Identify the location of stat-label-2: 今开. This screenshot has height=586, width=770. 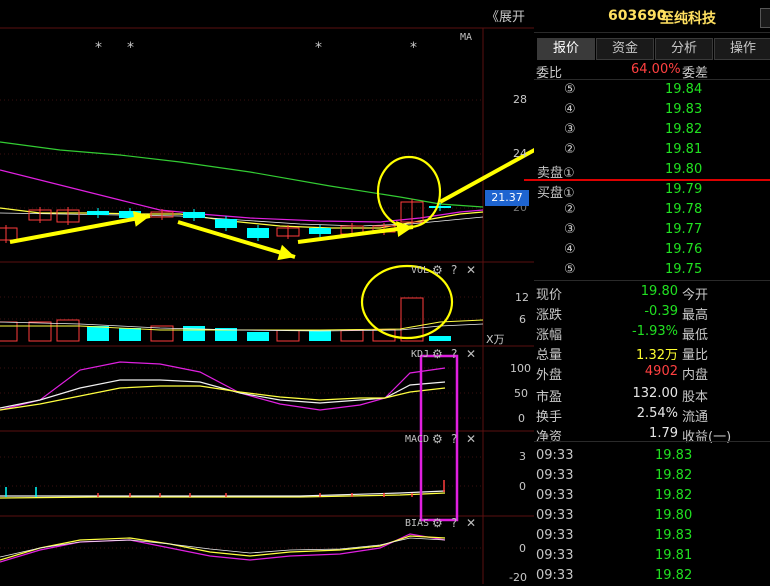
(695, 295).